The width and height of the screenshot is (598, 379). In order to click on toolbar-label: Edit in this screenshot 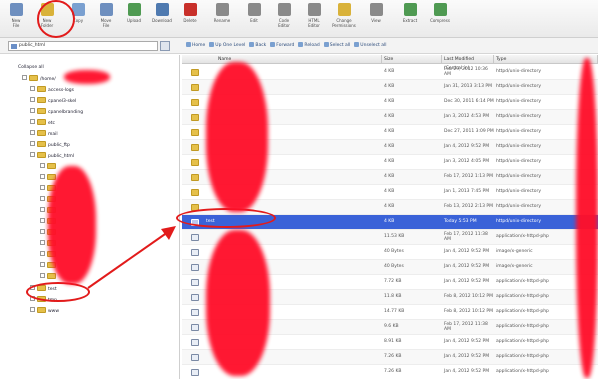, I will do `click(254, 20)`.